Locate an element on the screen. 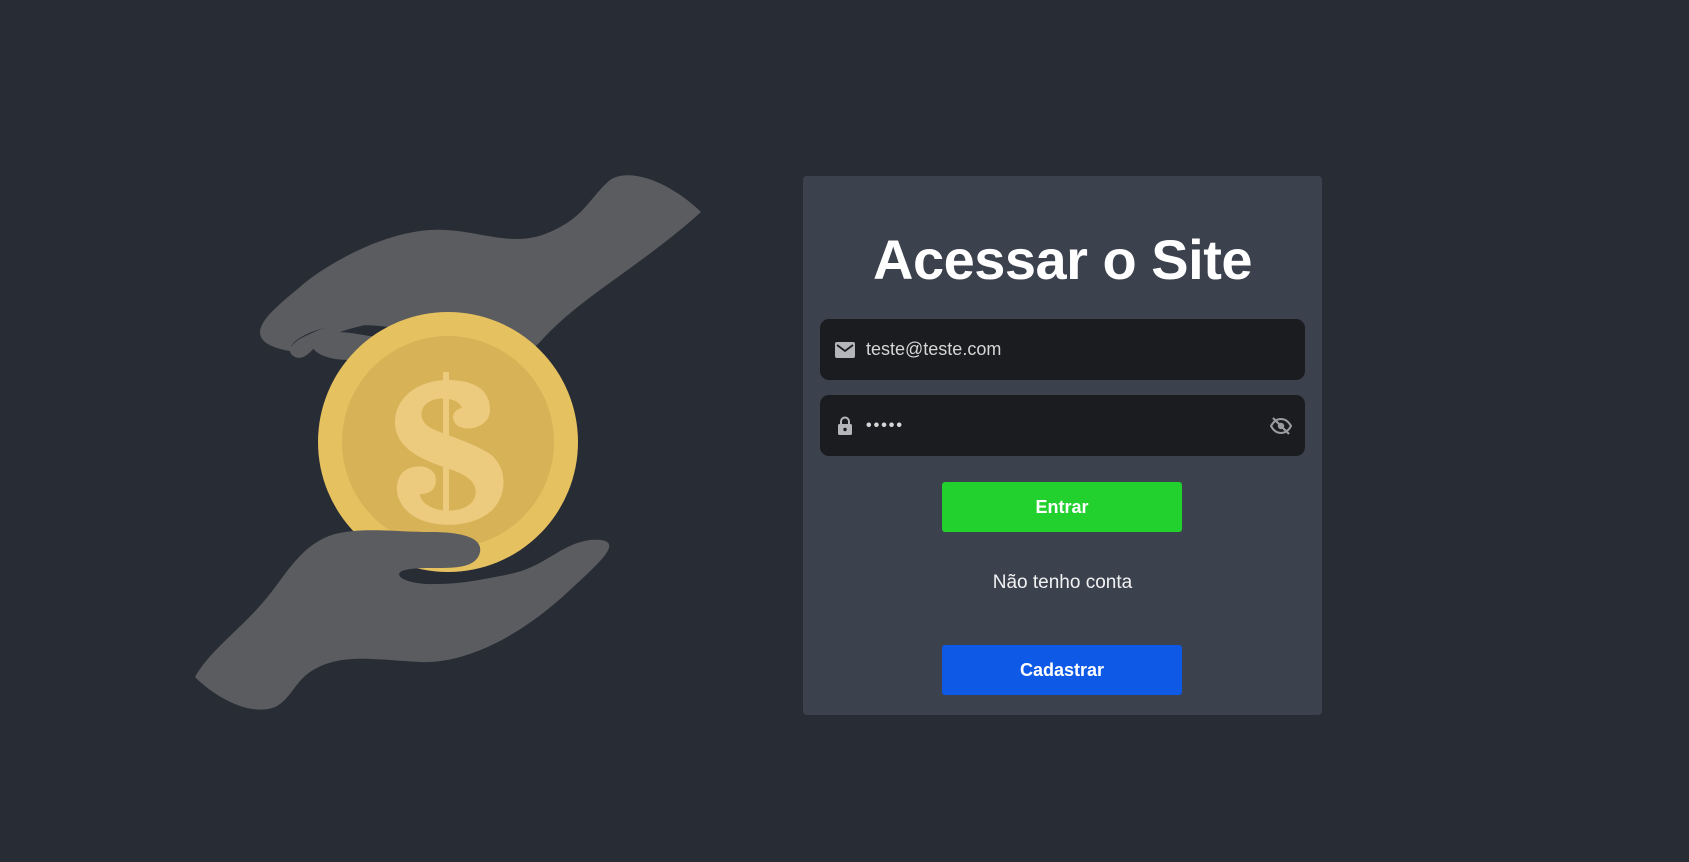 The height and width of the screenshot is (862, 1689). password-field is located at coordinates (1062, 425).